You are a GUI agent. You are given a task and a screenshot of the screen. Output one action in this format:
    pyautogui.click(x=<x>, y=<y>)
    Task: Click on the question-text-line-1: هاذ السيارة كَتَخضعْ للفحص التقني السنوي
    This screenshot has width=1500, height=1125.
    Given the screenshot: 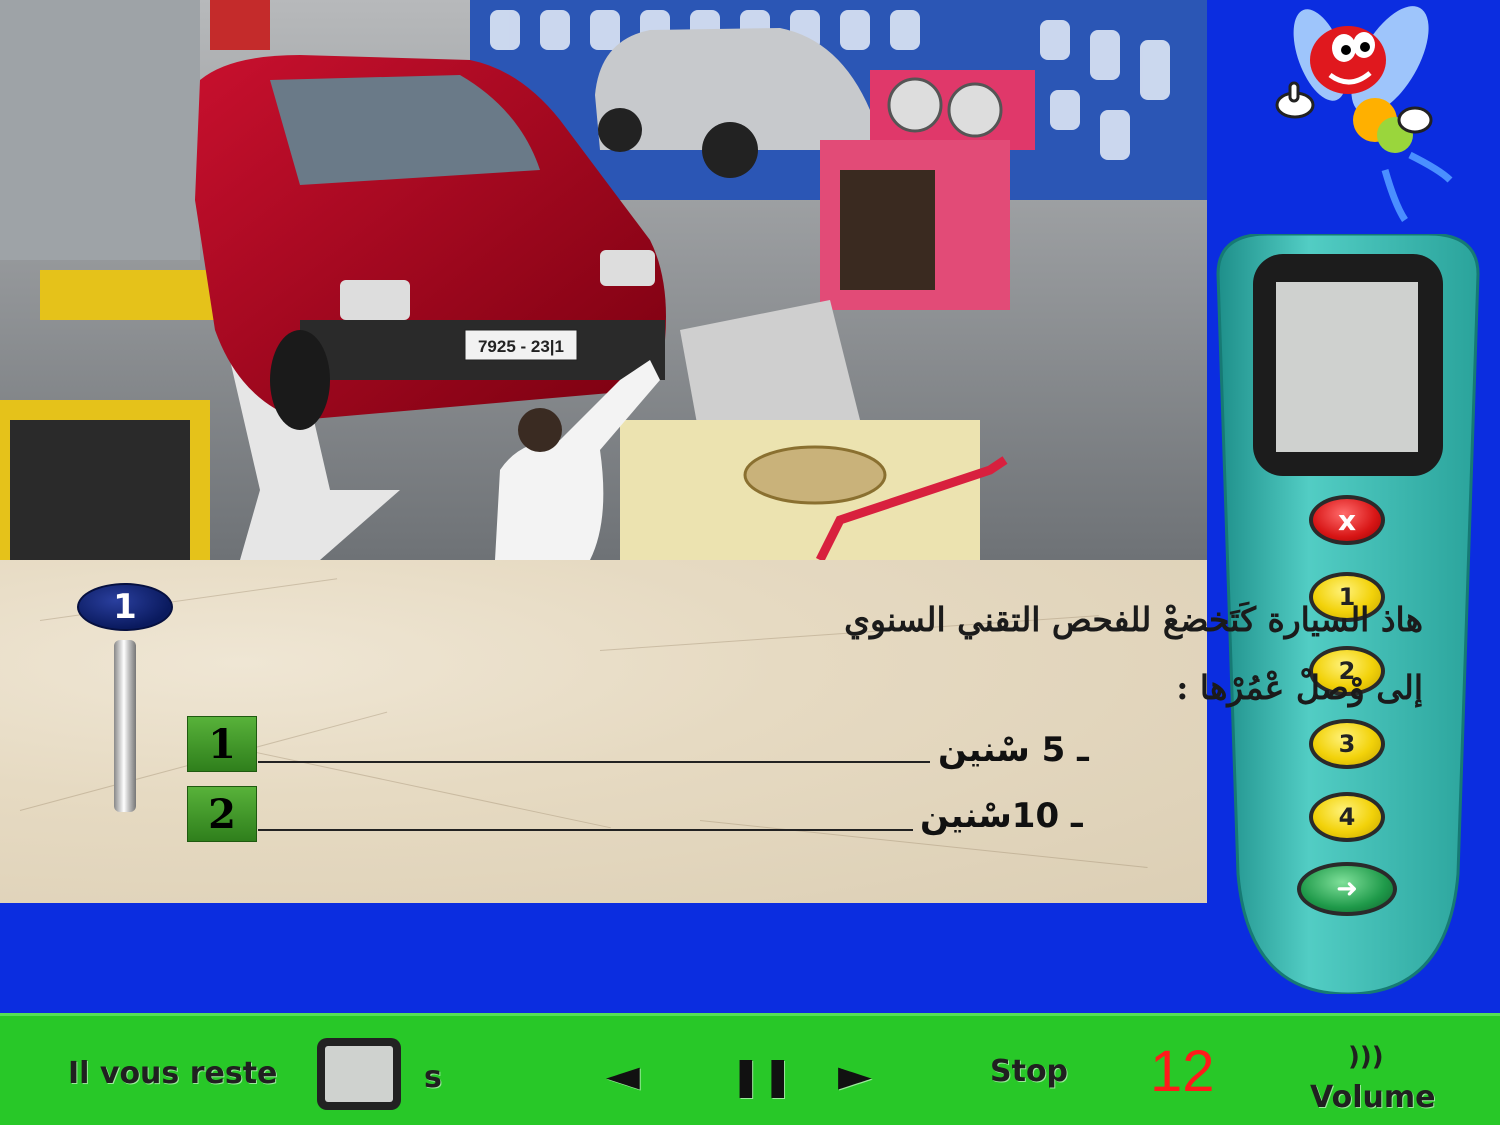 What is the action you would take?
    pyautogui.click(x=1133, y=619)
    